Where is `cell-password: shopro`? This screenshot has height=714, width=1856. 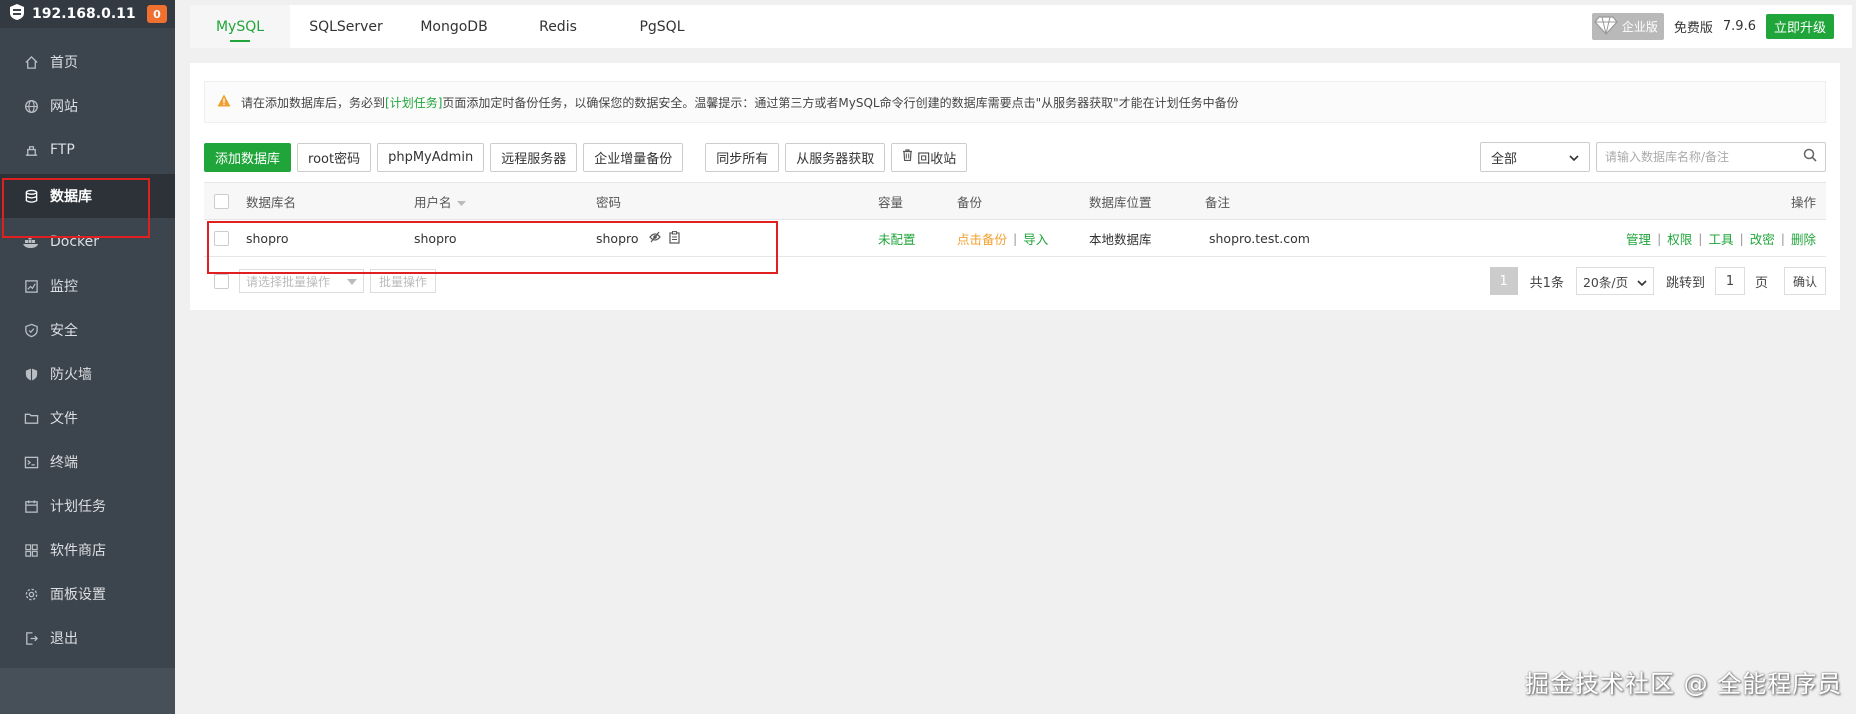 cell-password: shopro is located at coordinates (638, 238).